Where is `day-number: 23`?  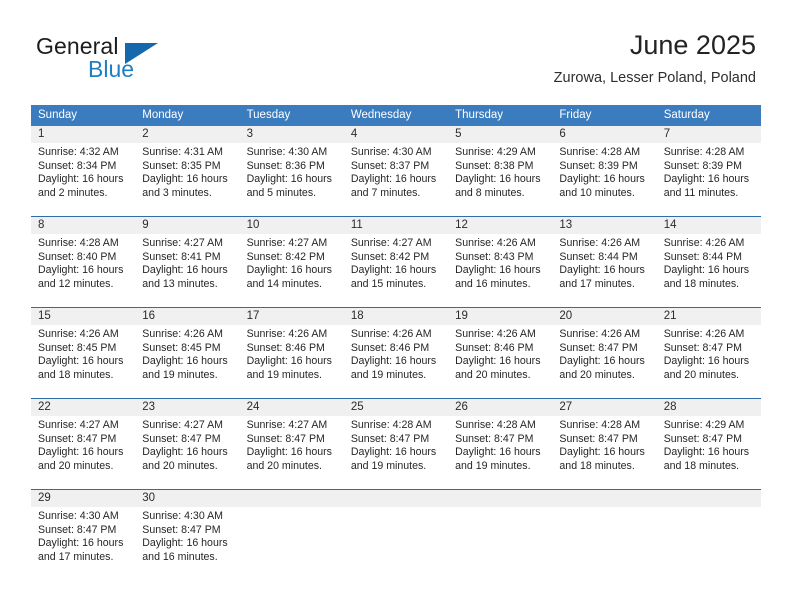 day-number: 23 is located at coordinates (187, 407).